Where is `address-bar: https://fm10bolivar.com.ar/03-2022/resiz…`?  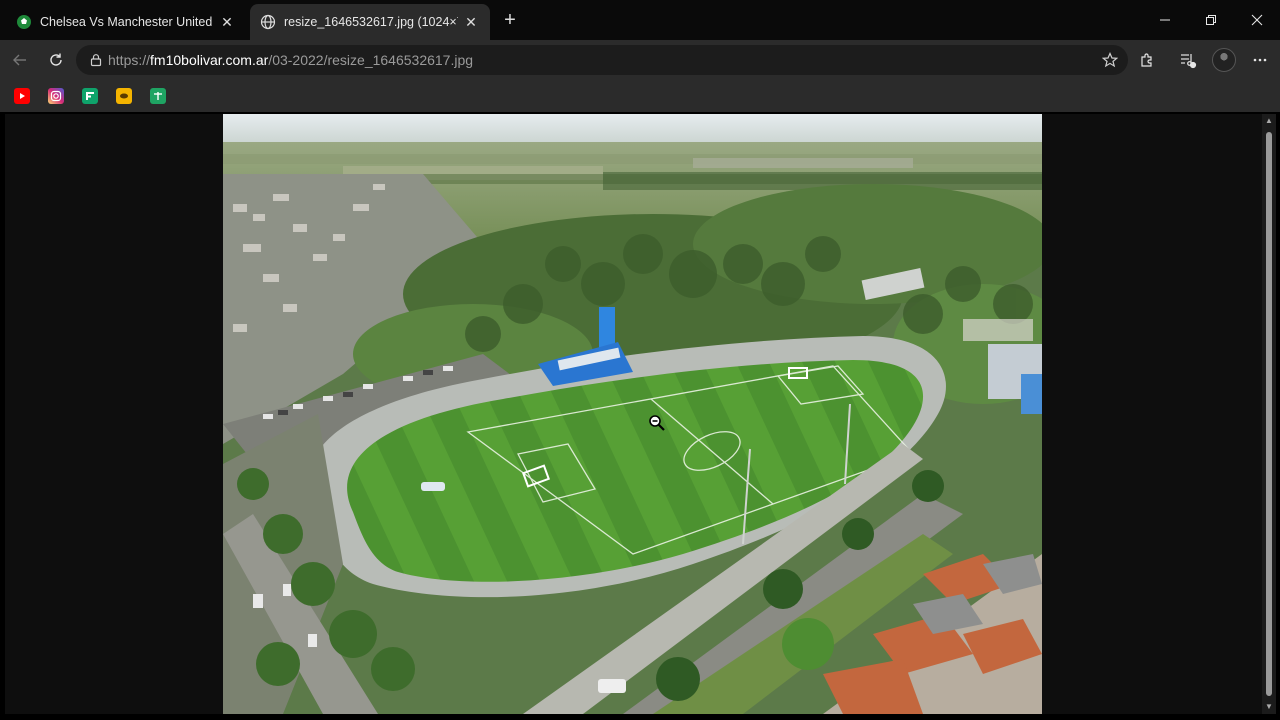 address-bar: https://fm10bolivar.com.ar/03-2022/resiz… is located at coordinates (602, 60).